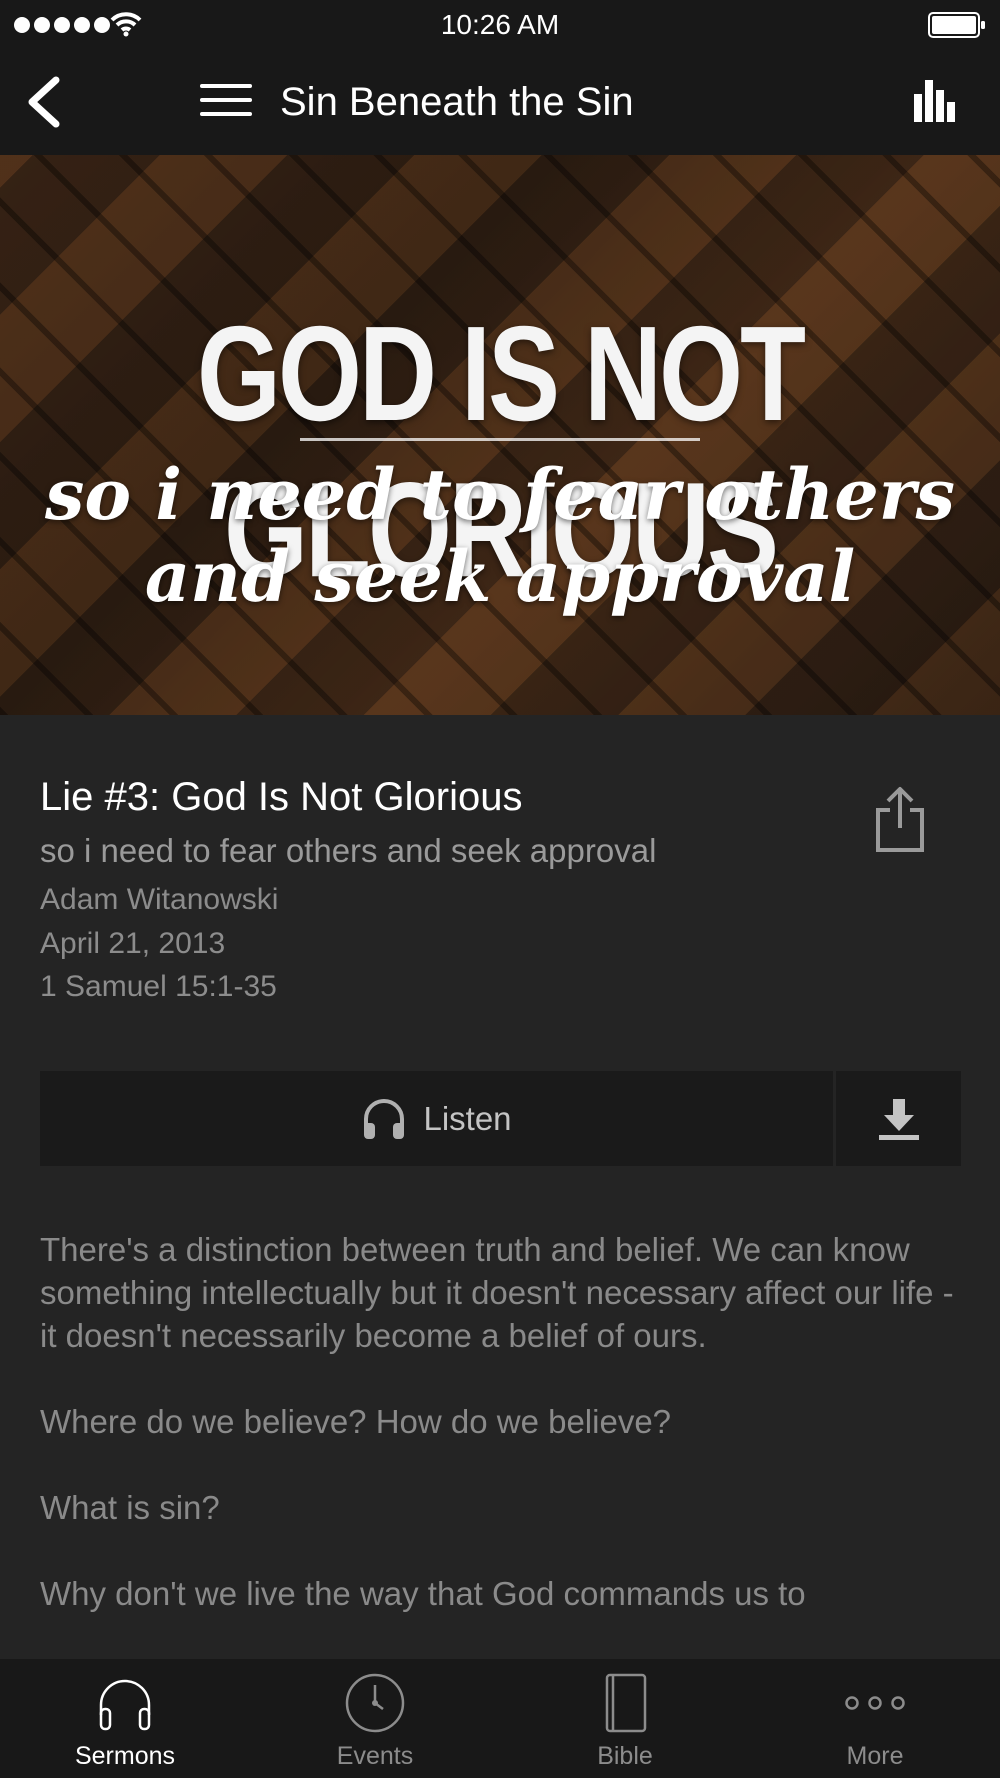 The width and height of the screenshot is (1000, 1778). What do you see at coordinates (281, 797) in the screenshot?
I see `sermon-title: Lie #3: God Is Not Glorious` at bounding box center [281, 797].